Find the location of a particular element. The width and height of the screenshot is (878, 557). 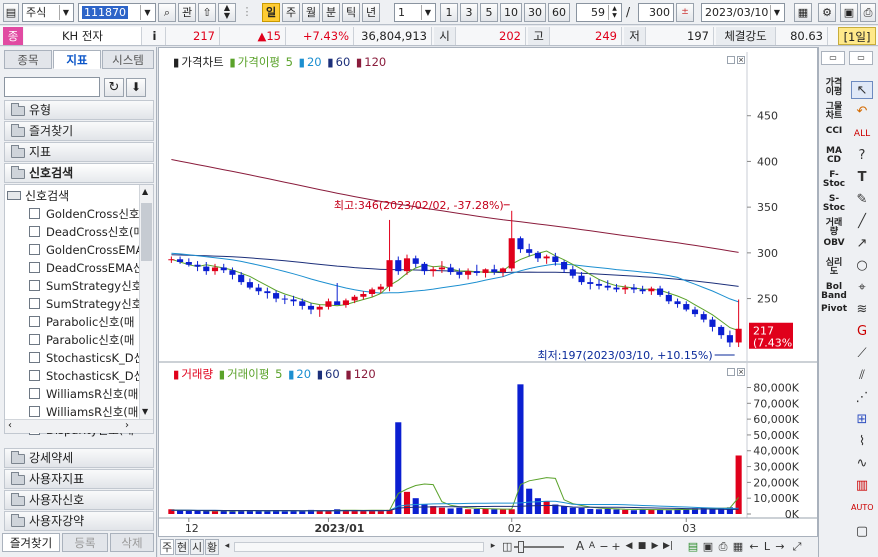

parallel-icon: ⫽ is located at coordinates (862, 376).